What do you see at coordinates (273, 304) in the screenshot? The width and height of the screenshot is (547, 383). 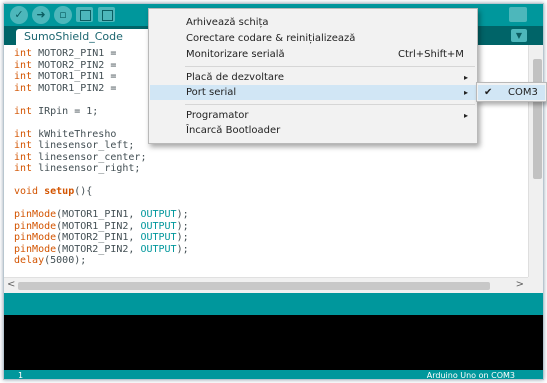 I see `message-bar` at bounding box center [273, 304].